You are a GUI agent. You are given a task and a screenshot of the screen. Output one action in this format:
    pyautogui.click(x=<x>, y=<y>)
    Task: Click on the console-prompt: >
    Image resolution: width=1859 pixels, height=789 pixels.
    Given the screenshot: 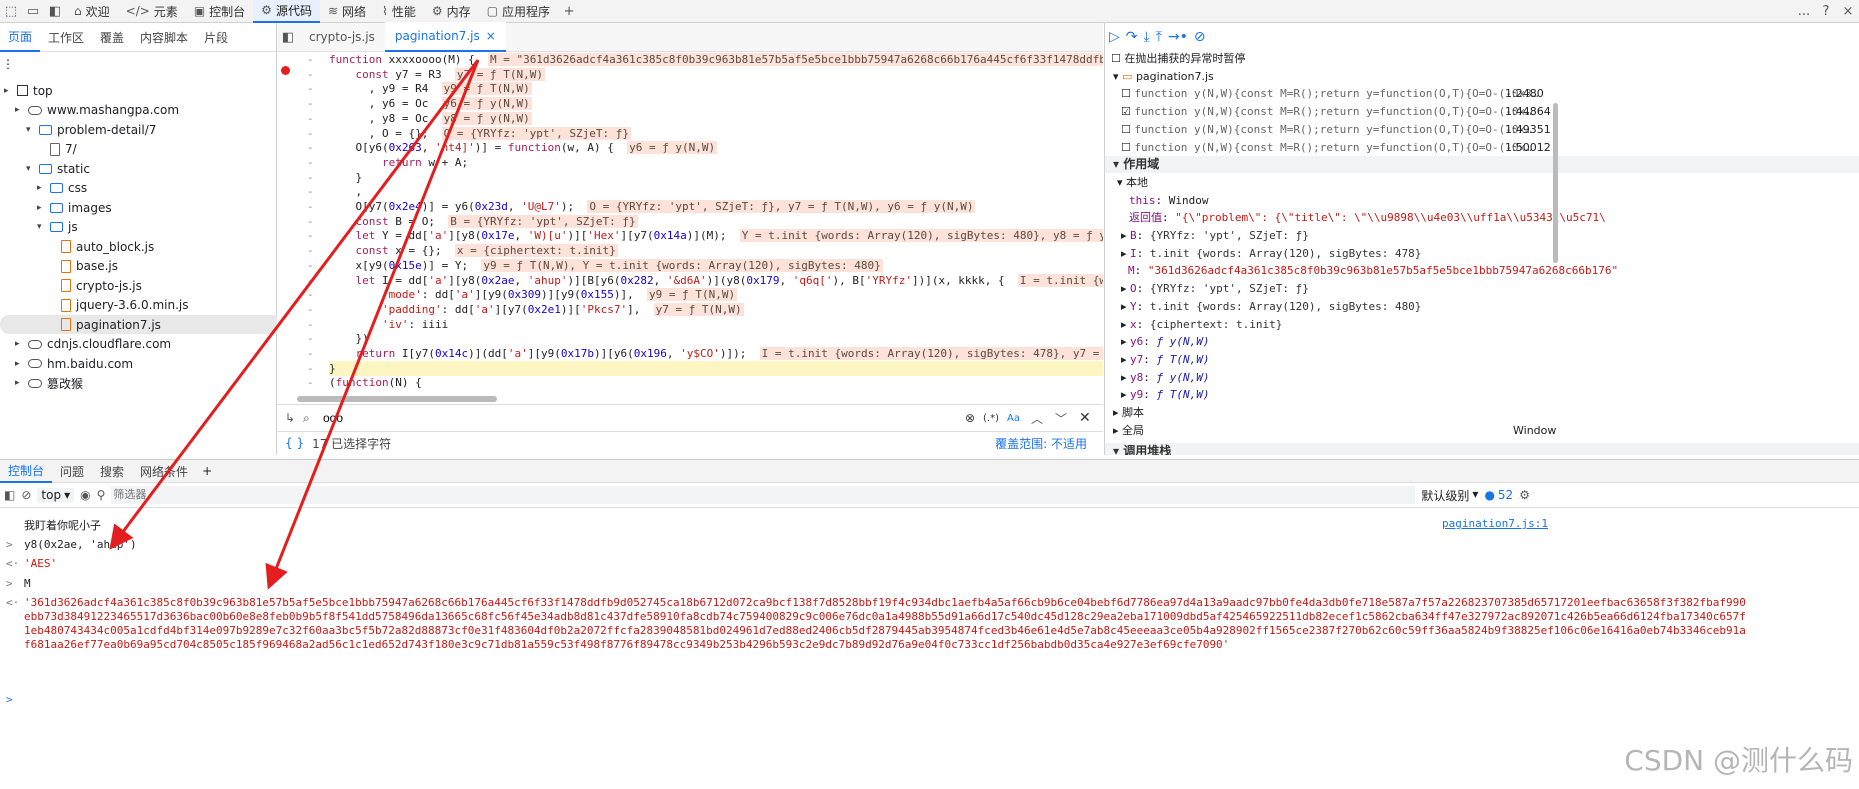 What is the action you would take?
    pyautogui.click(x=929, y=699)
    